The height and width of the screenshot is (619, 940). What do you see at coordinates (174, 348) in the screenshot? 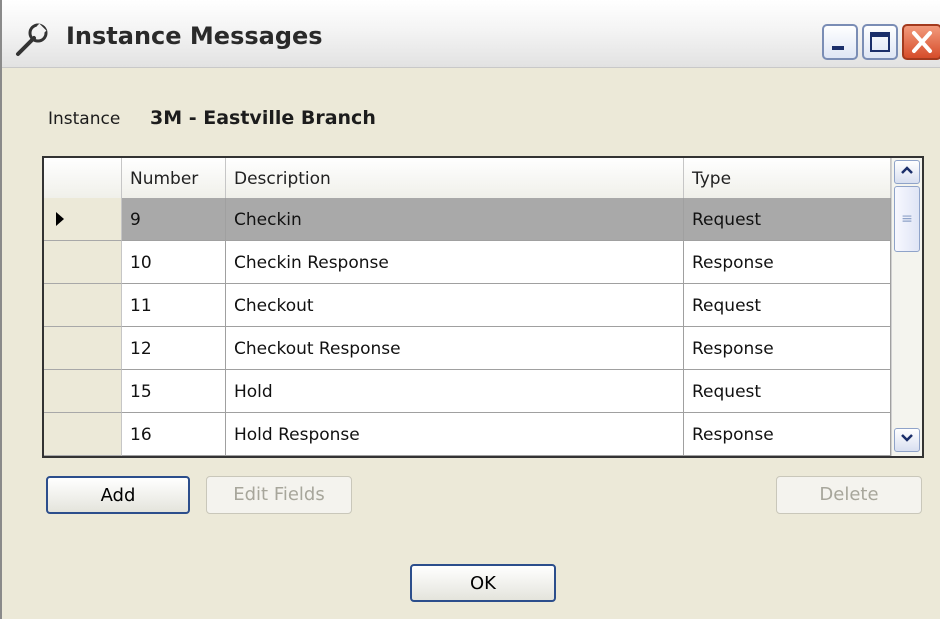
I see `cell-number: 12` at bounding box center [174, 348].